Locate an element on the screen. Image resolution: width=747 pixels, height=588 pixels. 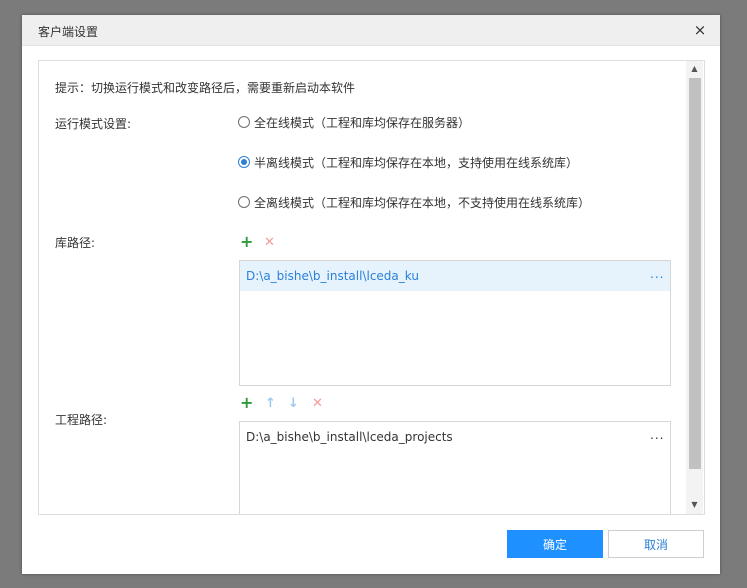
ok-button: 确定 is located at coordinates (555, 544).